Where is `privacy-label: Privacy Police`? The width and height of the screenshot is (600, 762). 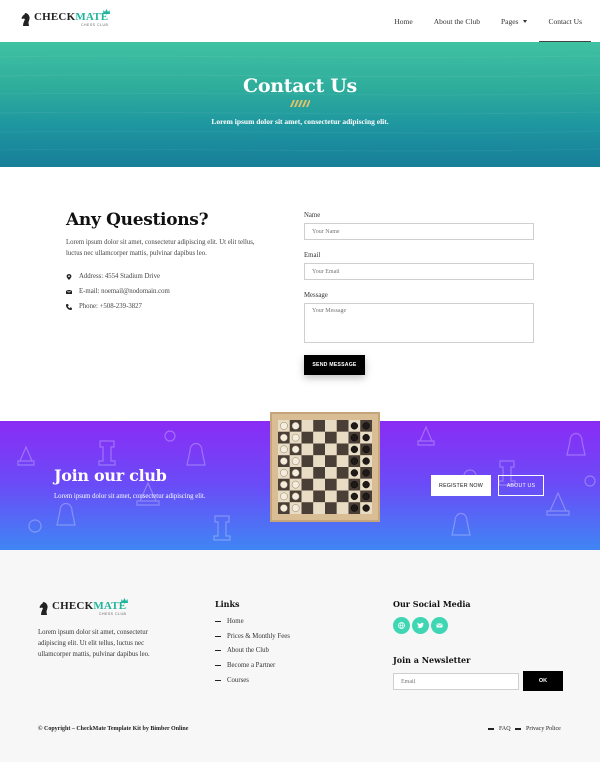 privacy-label: Privacy Police is located at coordinates (543, 729).